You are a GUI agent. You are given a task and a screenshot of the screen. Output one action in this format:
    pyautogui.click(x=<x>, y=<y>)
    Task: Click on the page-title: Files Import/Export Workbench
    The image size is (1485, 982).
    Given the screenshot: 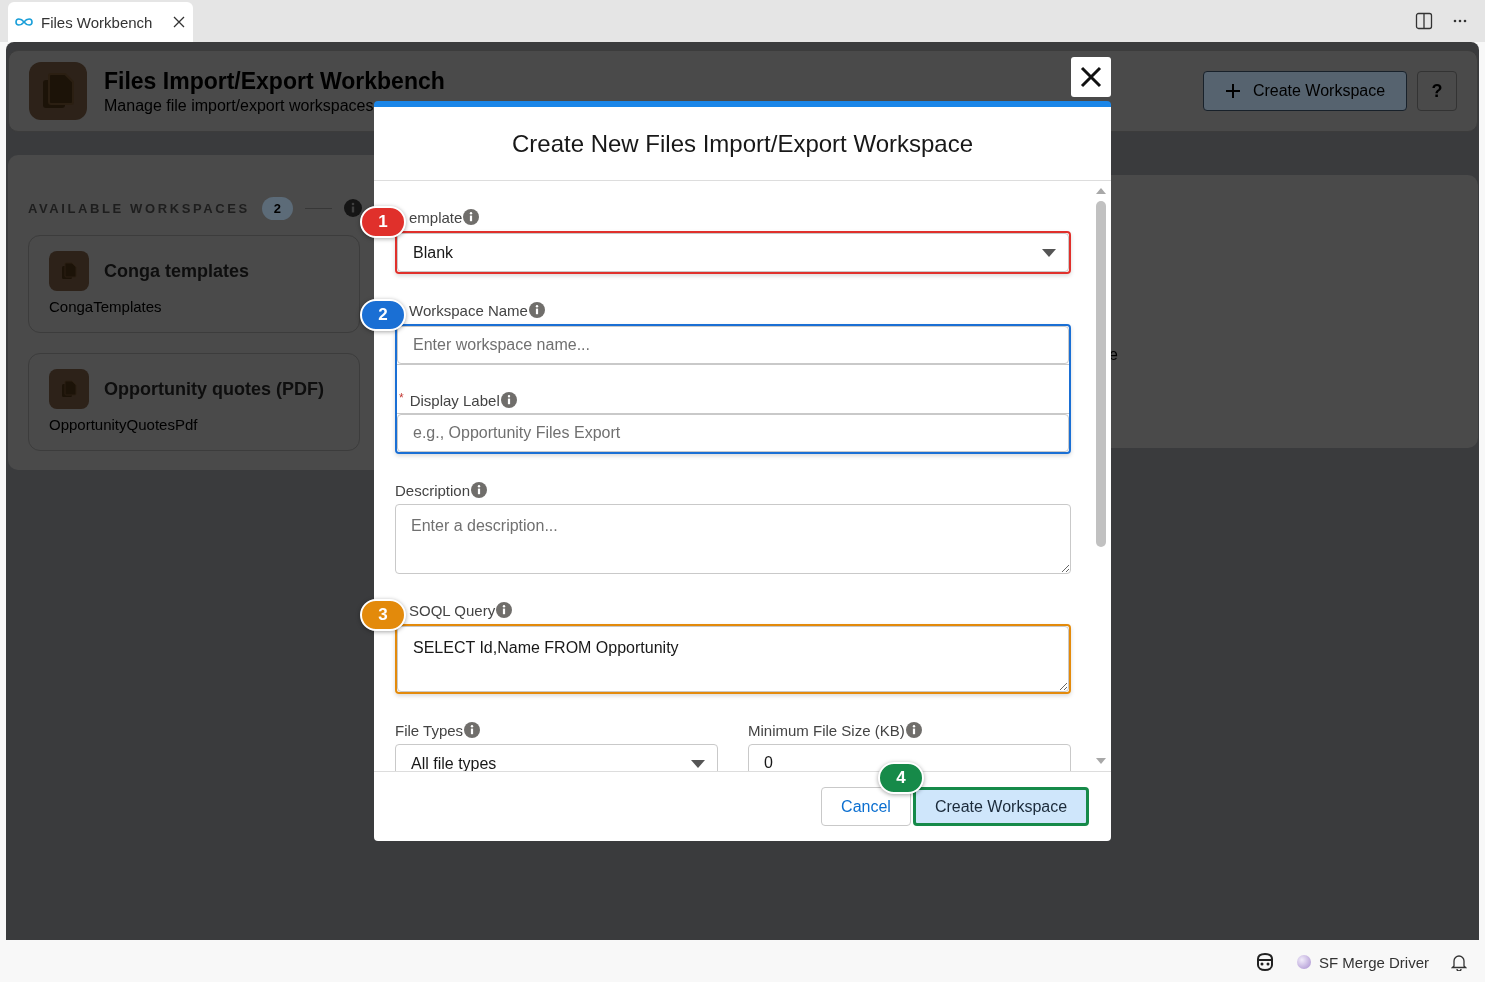 What is the action you would take?
    pyautogui.click(x=274, y=81)
    